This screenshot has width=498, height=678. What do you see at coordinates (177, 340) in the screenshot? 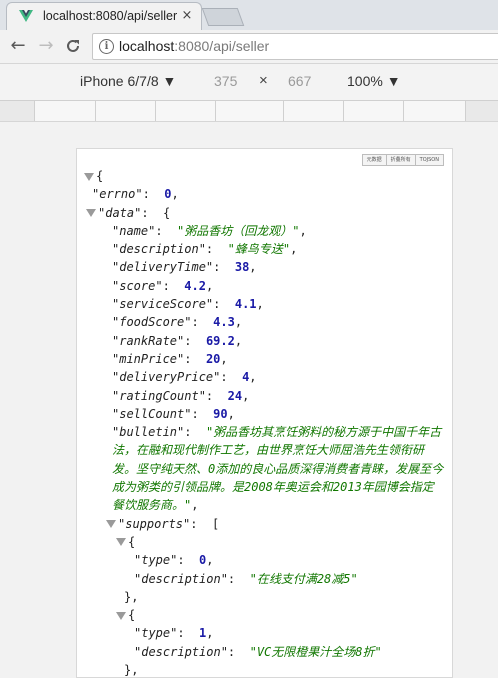
I see `json-line: "rankRate": 69.2,` at bounding box center [177, 340].